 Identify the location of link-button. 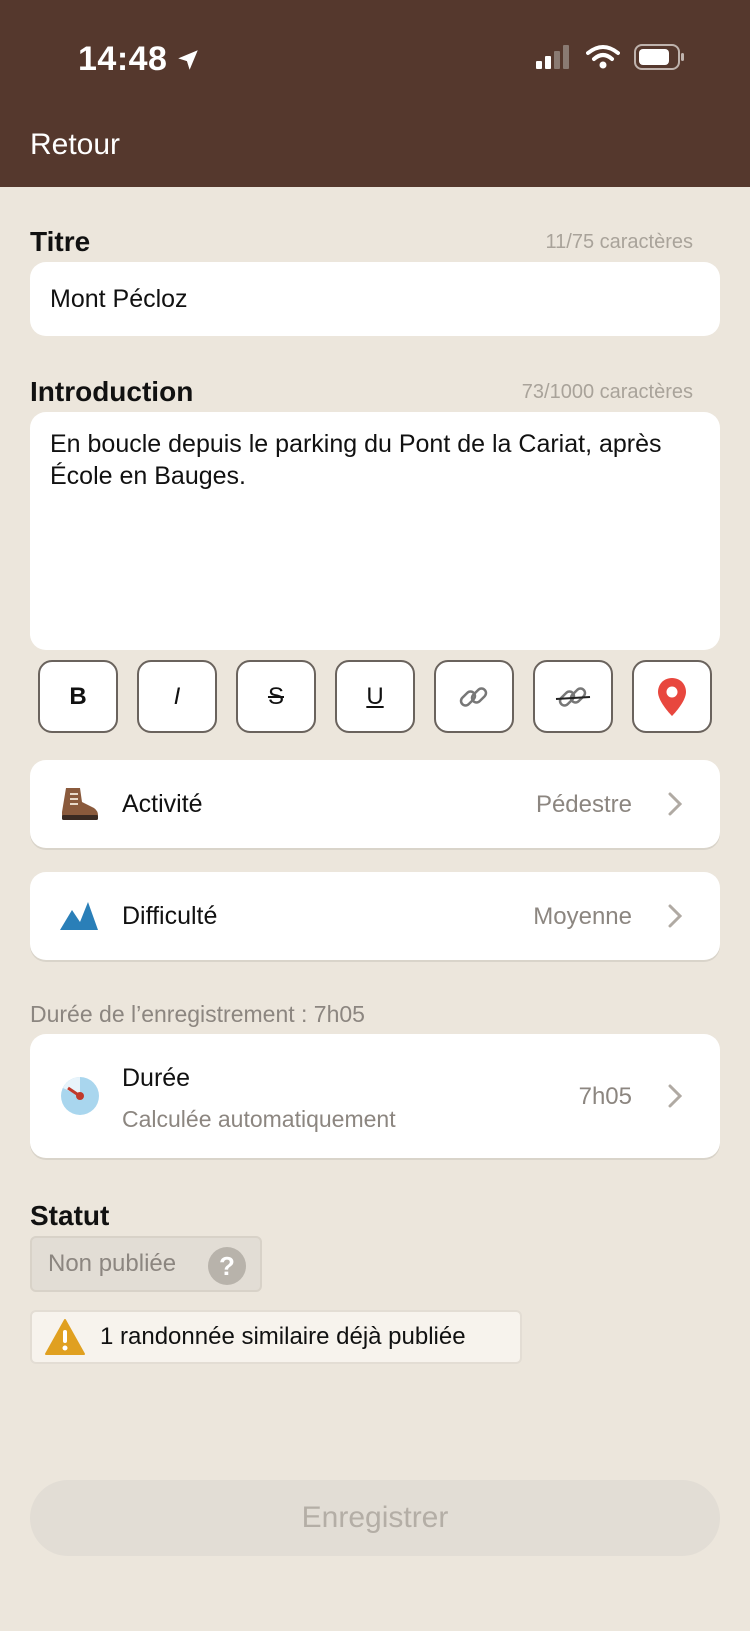
(474, 696).